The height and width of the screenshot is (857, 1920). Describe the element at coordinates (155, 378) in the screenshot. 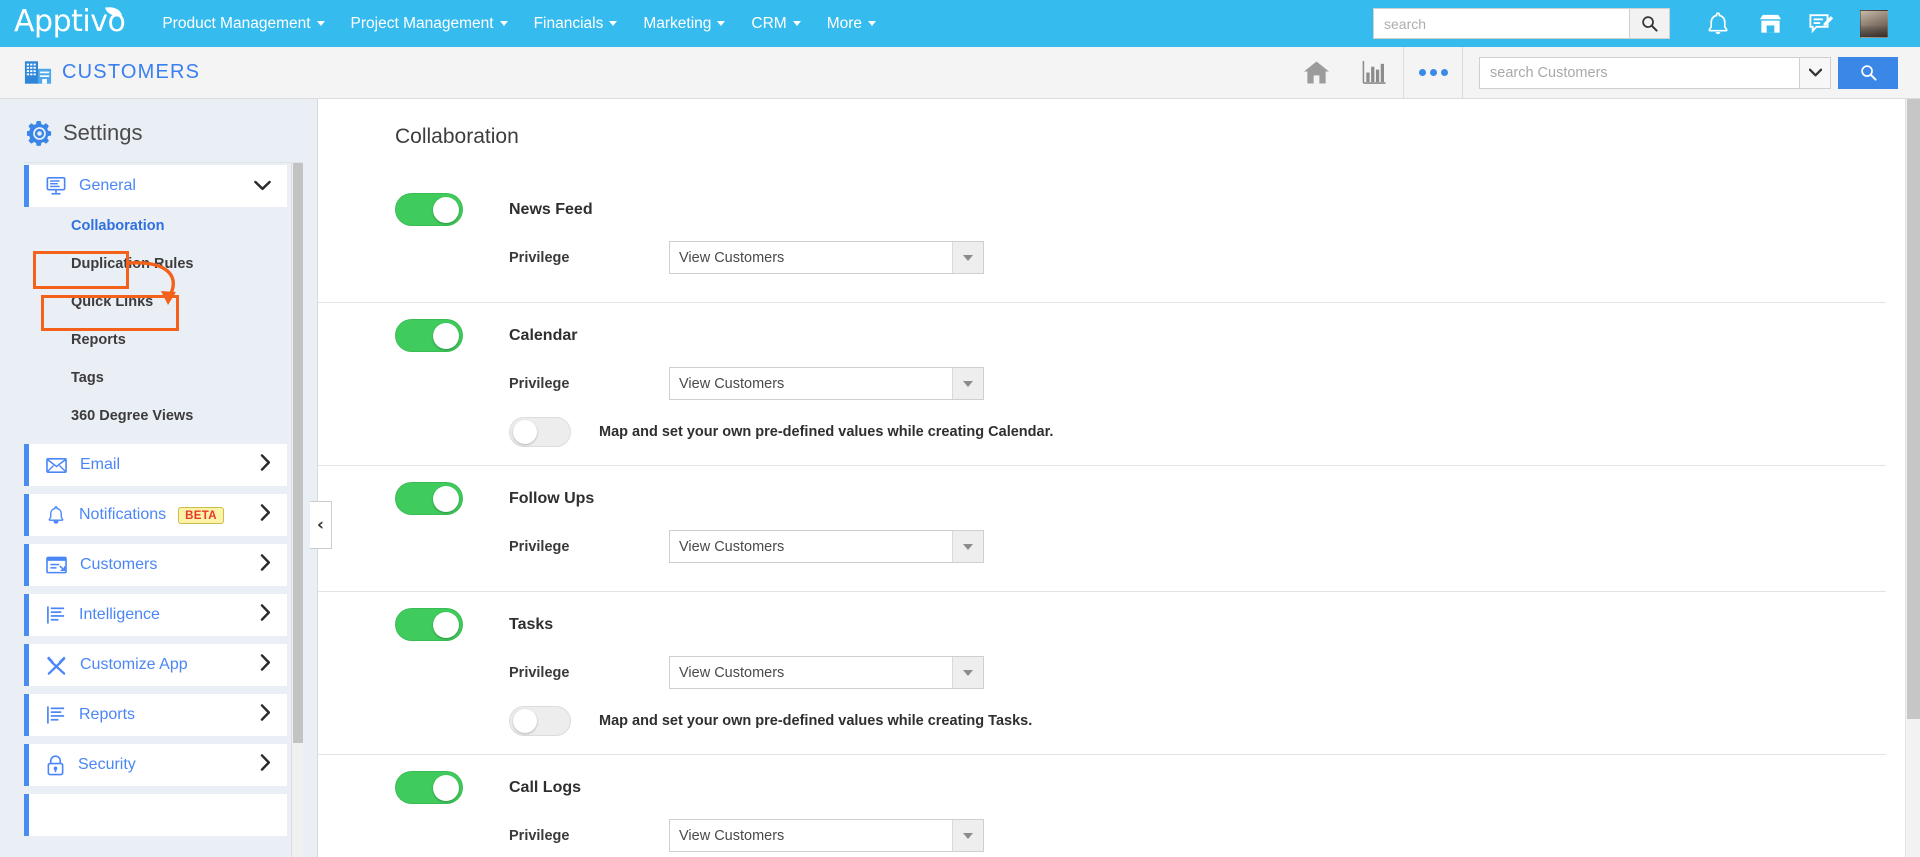

I see `sidebar-item-tags: Tags` at that location.